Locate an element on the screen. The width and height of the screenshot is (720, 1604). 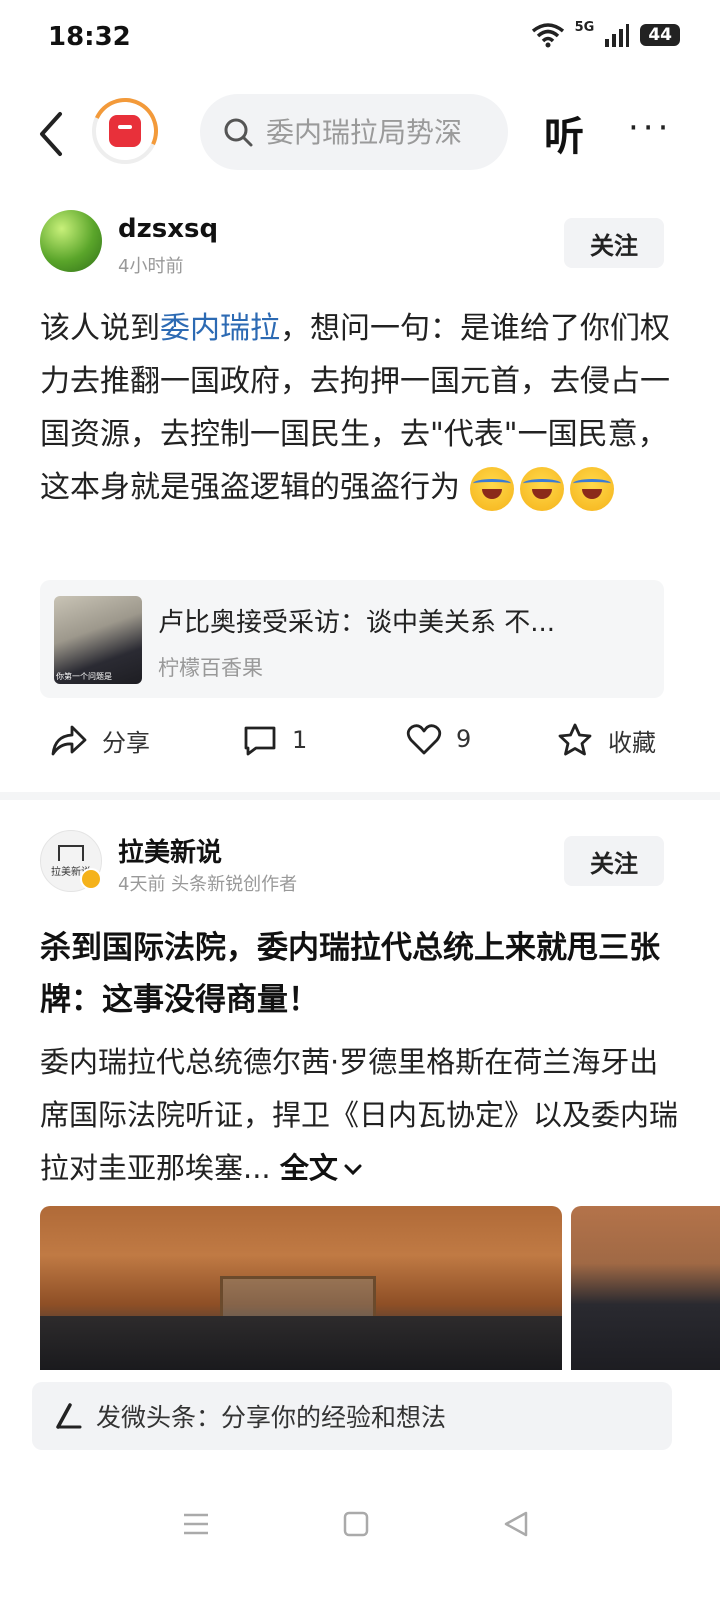
content-text: 该人说到 is located at coordinates (100, 328).